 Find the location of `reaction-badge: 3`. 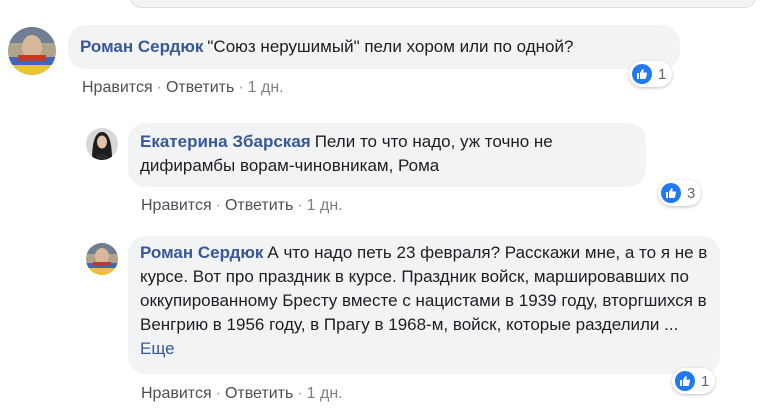

reaction-badge: 3 is located at coordinates (680, 193).